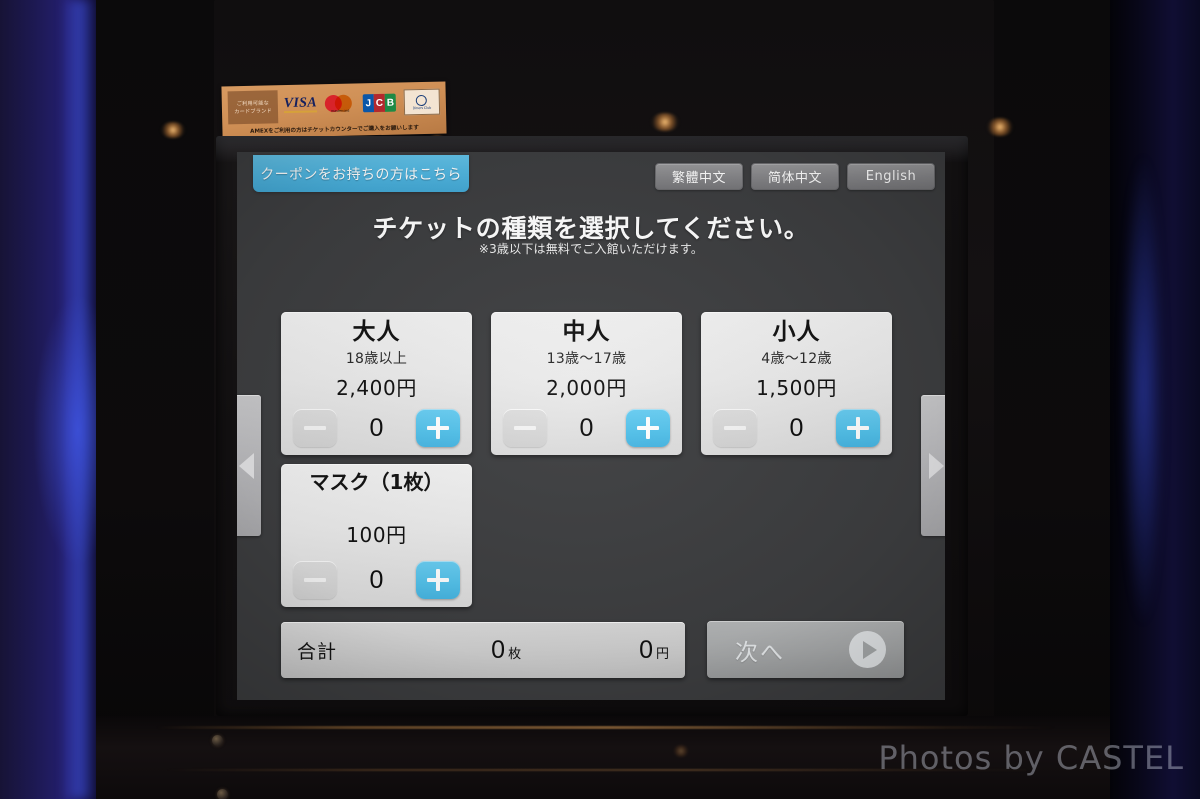 The width and height of the screenshot is (1200, 799). What do you see at coordinates (591, 249) in the screenshot?
I see `page-subtitle: ※3歳以下は無料でご入館いただけます。` at bounding box center [591, 249].